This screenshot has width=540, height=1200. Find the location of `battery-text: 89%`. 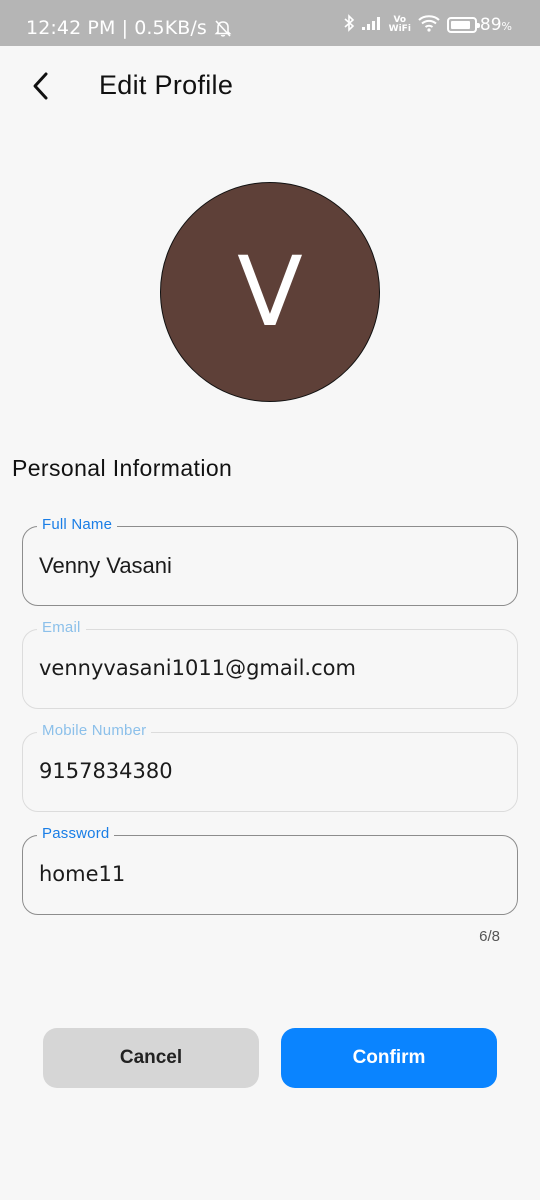

battery-text: 89% is located at coordinates (496, 25).